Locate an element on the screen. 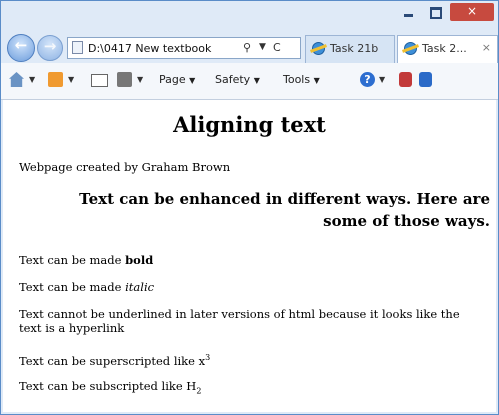 The width and height of the screenshot is (499, 415). byline: Webpage created by Graham Brown is located at coordinates (125, 167).